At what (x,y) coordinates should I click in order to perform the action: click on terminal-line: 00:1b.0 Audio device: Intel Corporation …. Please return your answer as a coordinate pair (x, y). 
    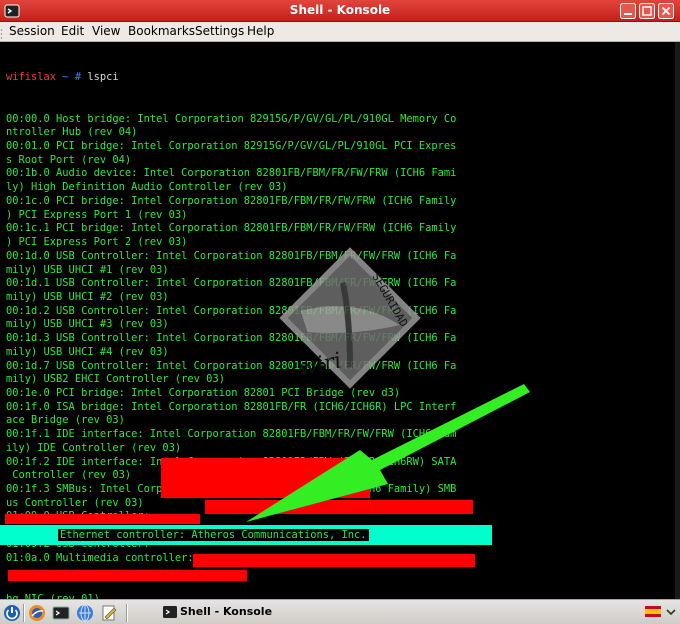
    Looking at the image, I should click on (231, 173).